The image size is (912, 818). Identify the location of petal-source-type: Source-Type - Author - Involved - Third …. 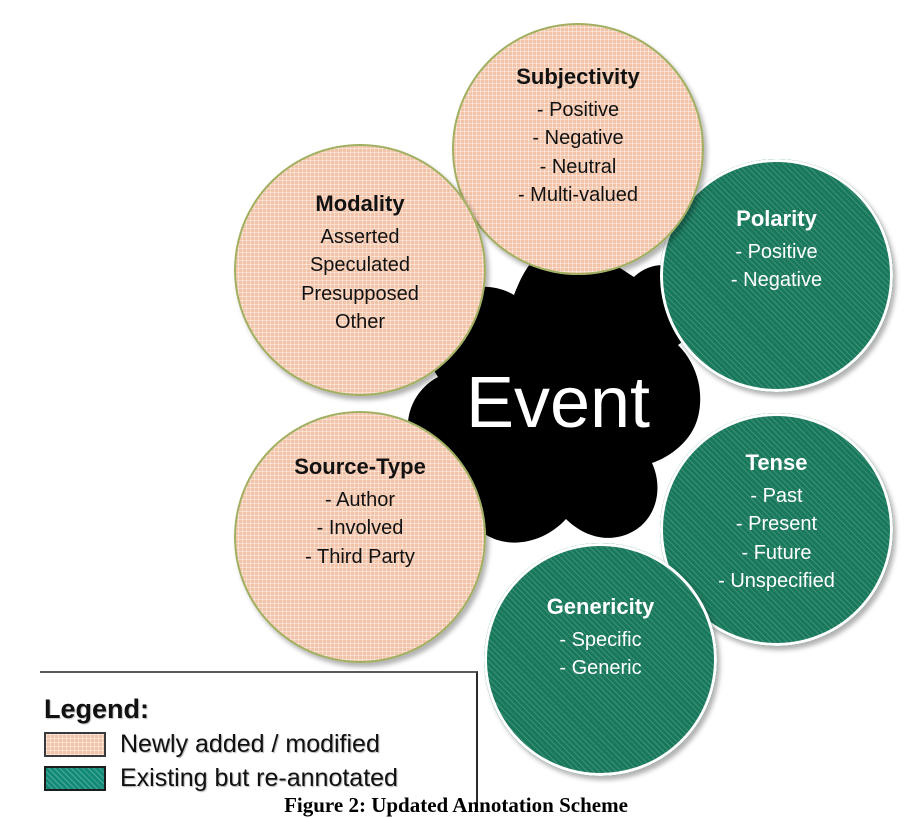
(360, 537).